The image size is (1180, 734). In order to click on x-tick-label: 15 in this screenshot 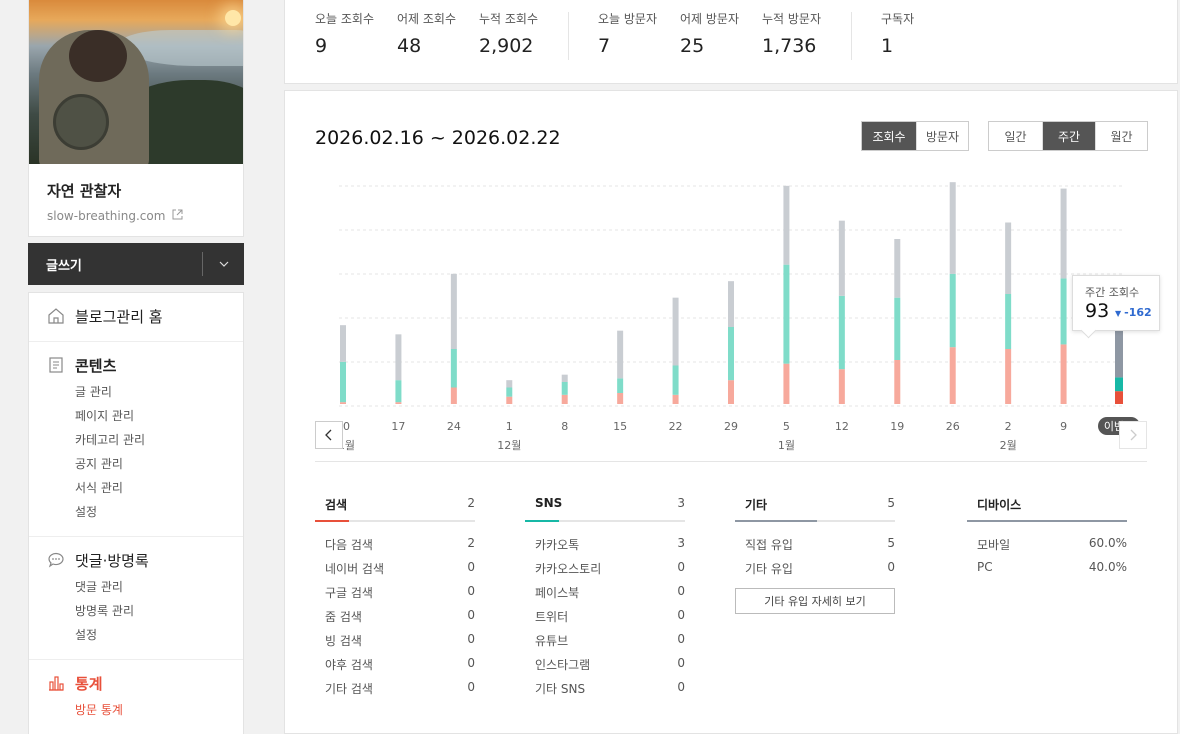, I will do `click(620, 426)`.